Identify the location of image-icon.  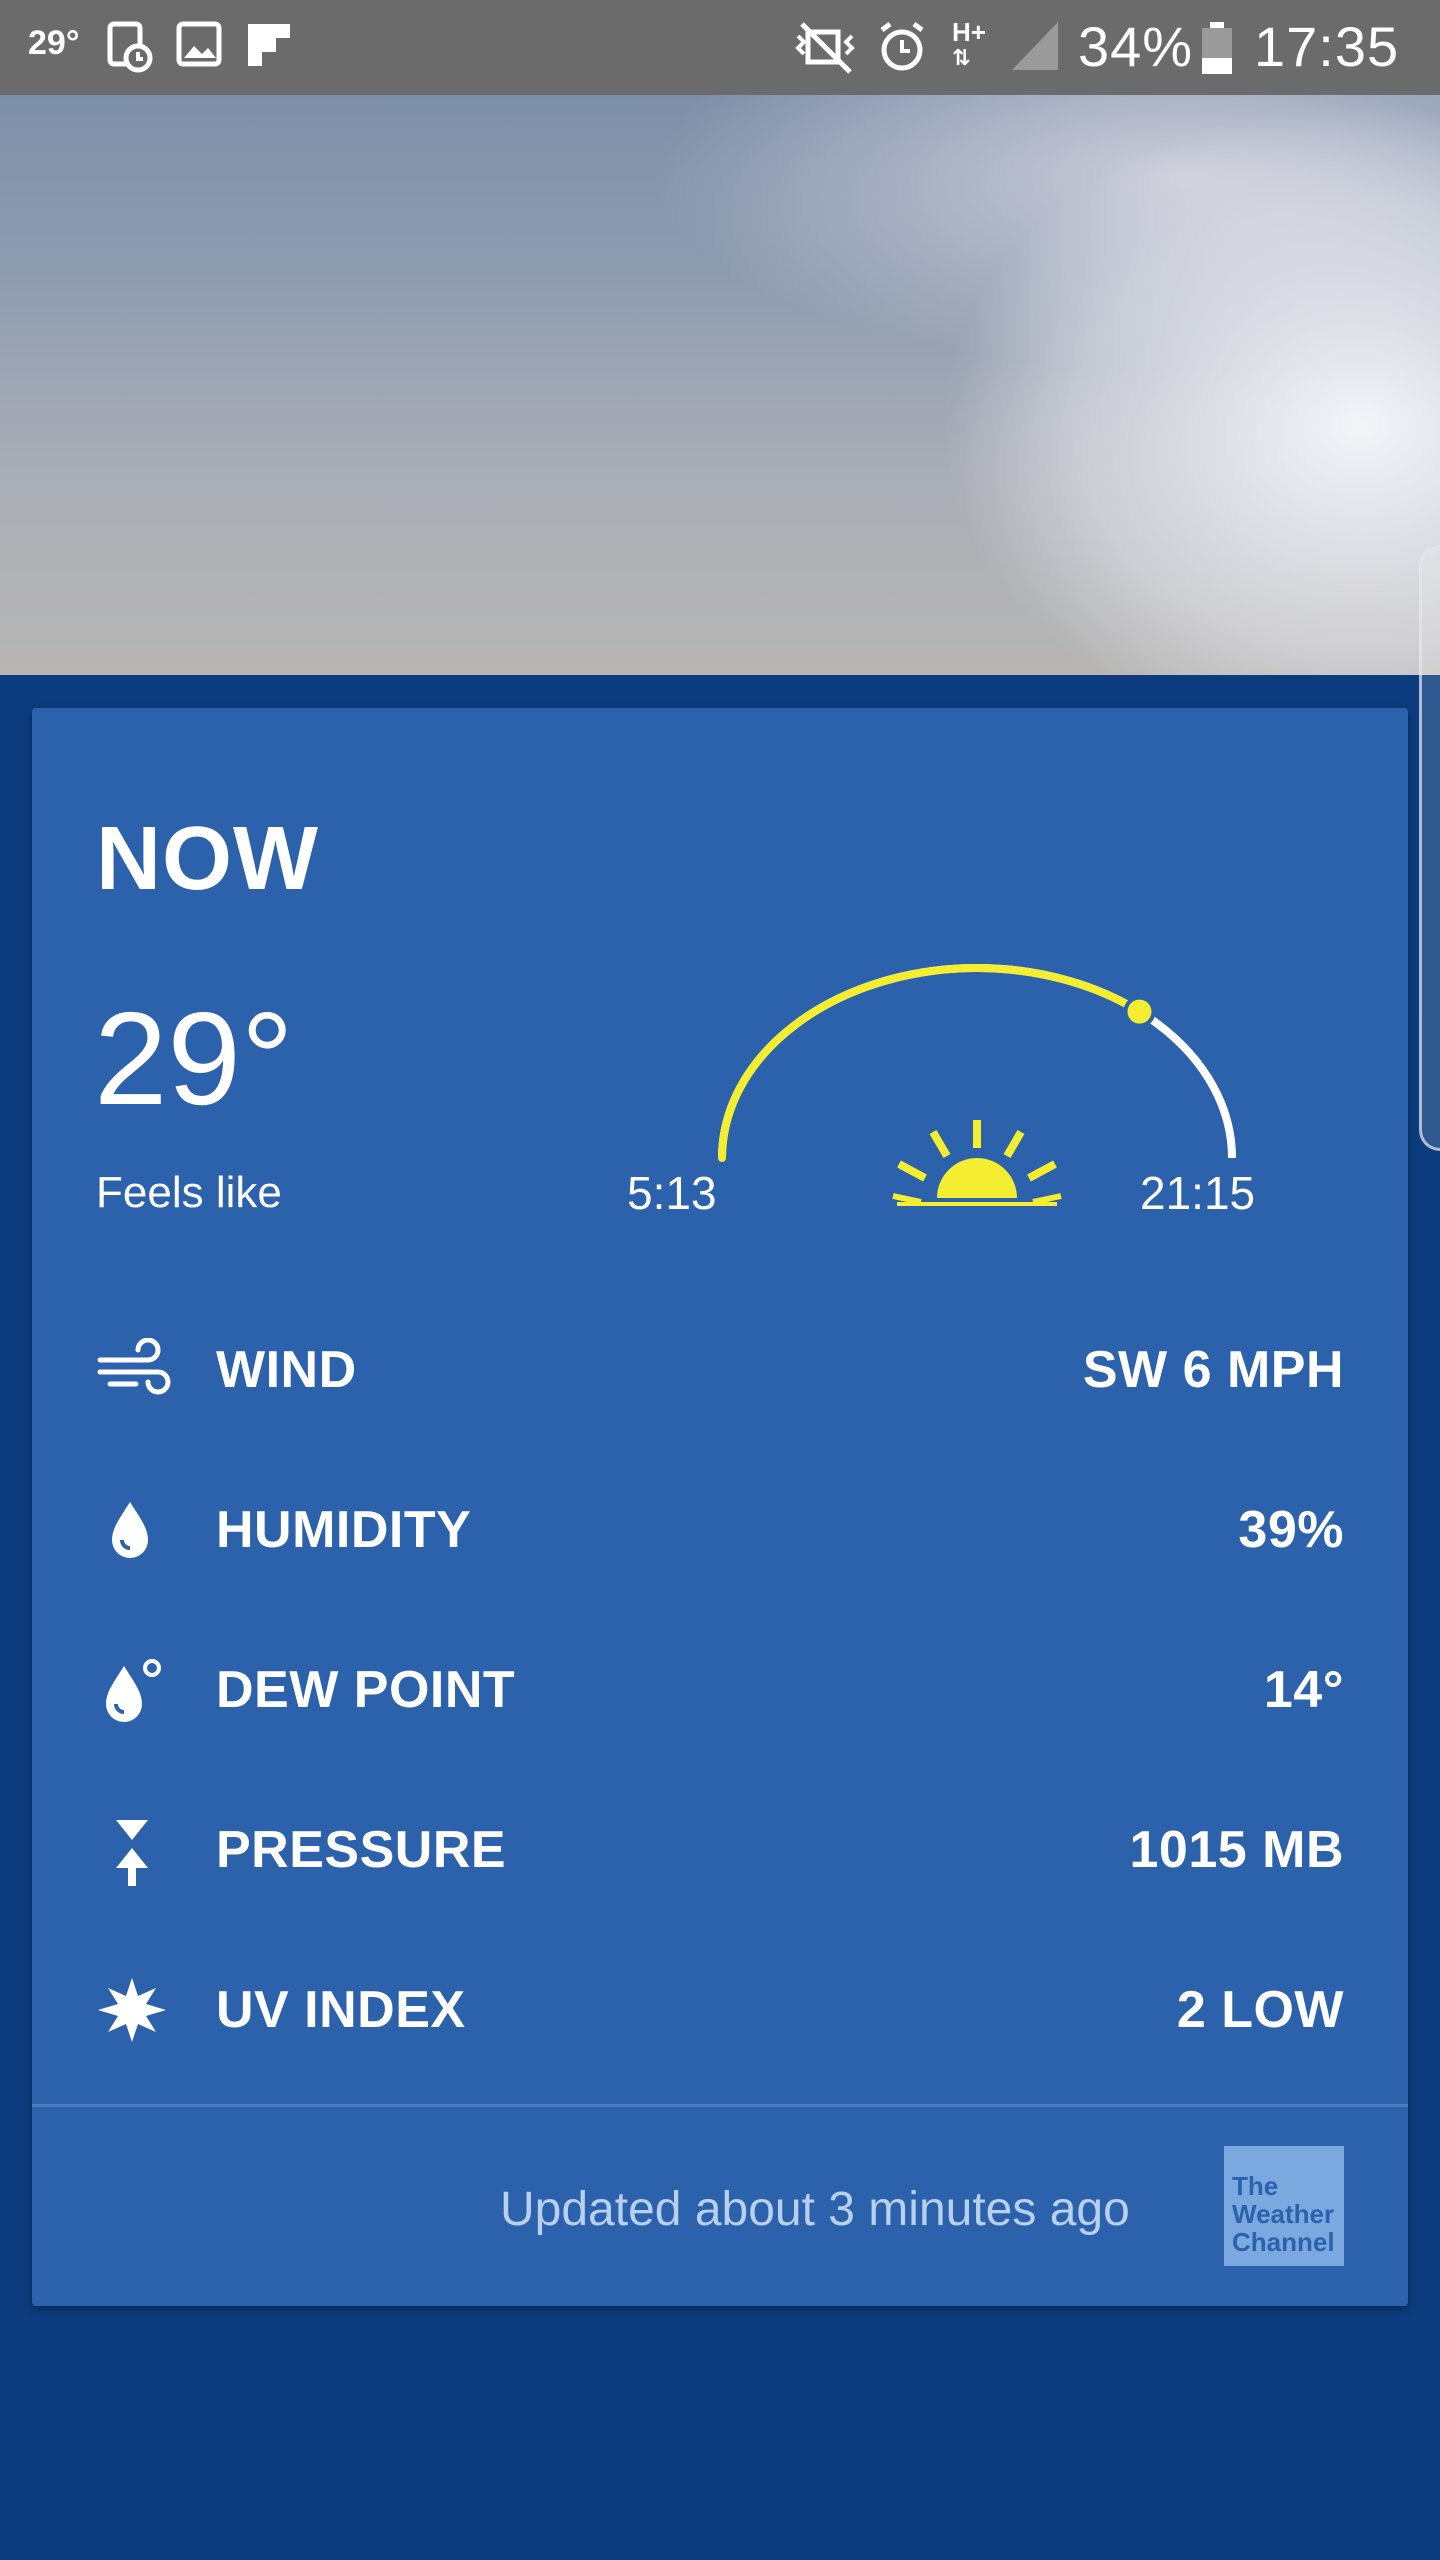
(199, 46).